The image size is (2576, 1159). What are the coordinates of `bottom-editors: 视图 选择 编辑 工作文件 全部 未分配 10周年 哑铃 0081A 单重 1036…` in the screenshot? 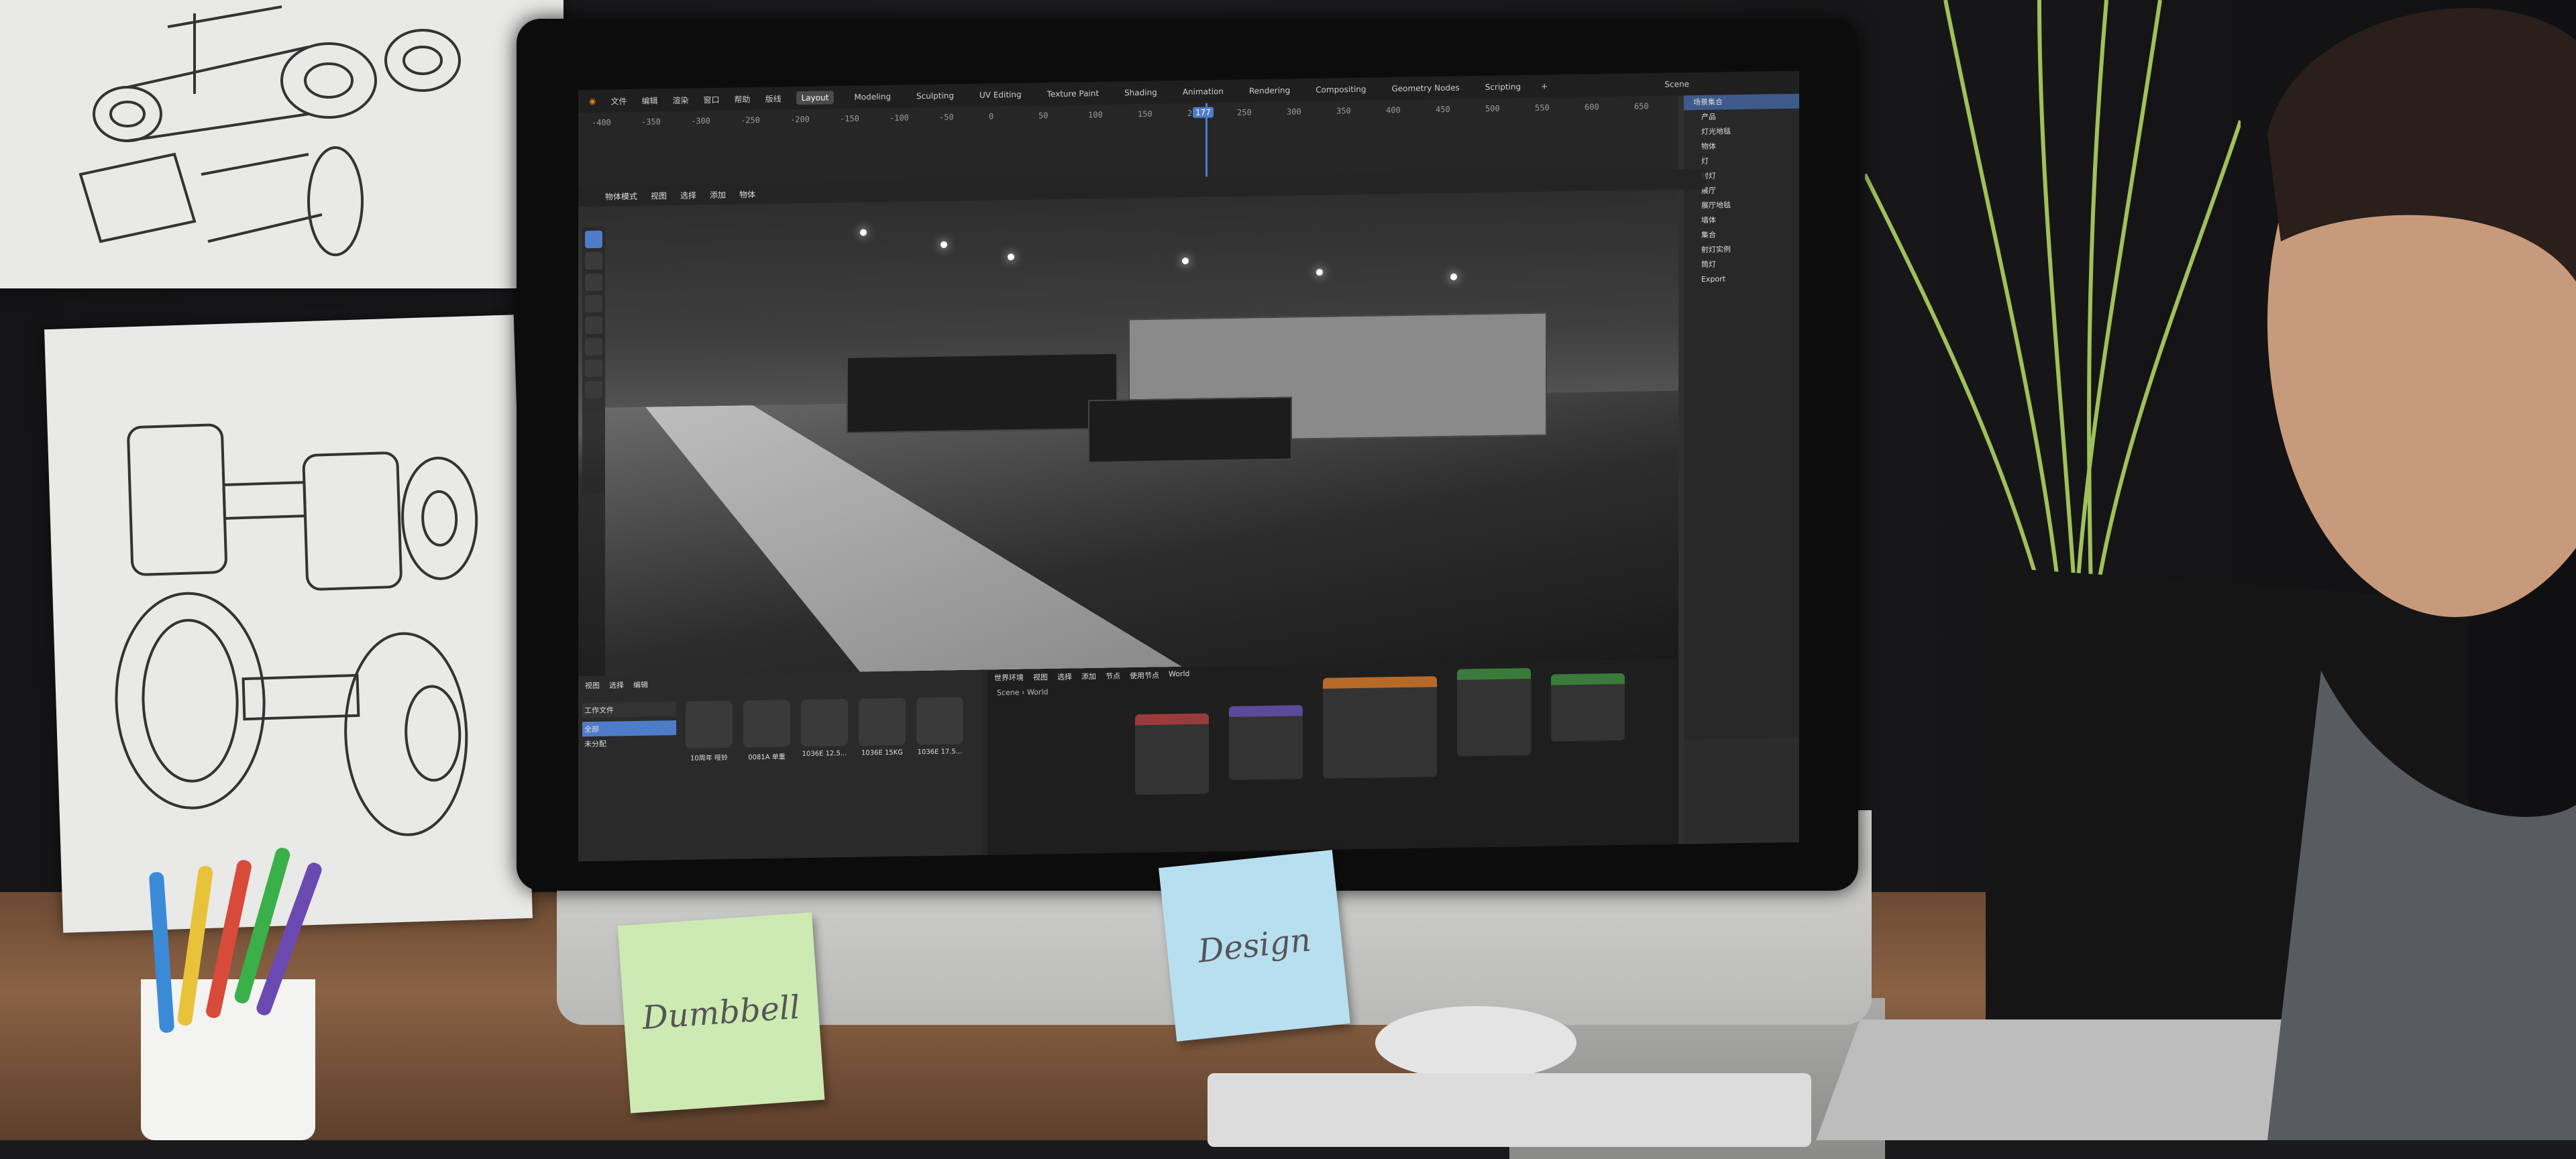 It's located at (1128, 760).